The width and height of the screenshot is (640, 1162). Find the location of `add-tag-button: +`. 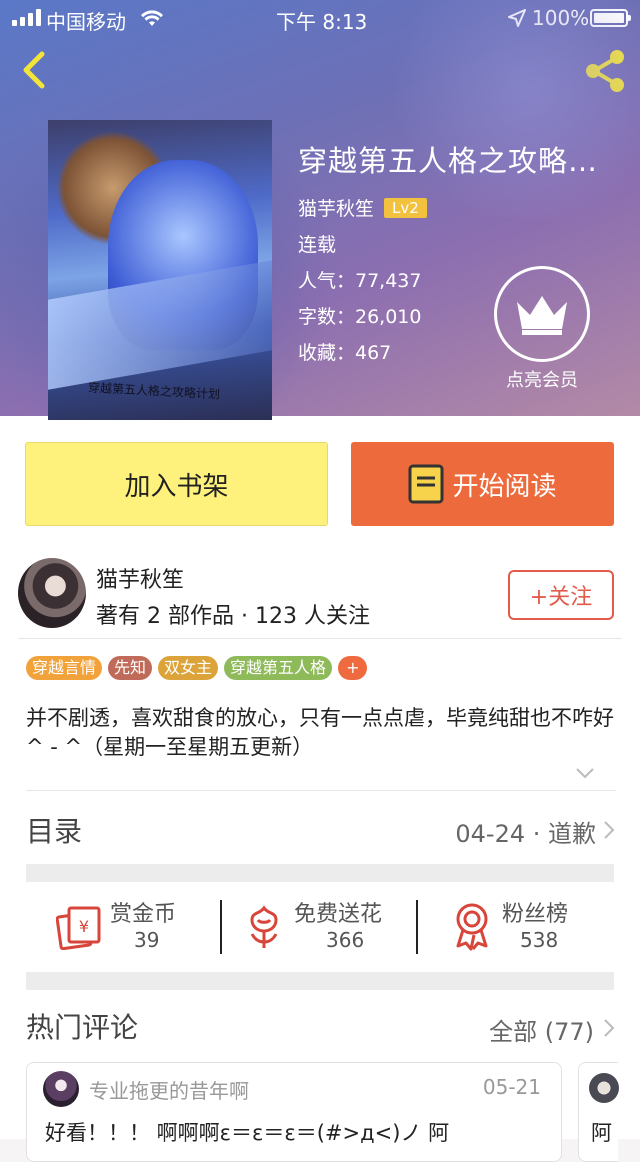

add-tag-button: + is located at coordinates (353, 668).